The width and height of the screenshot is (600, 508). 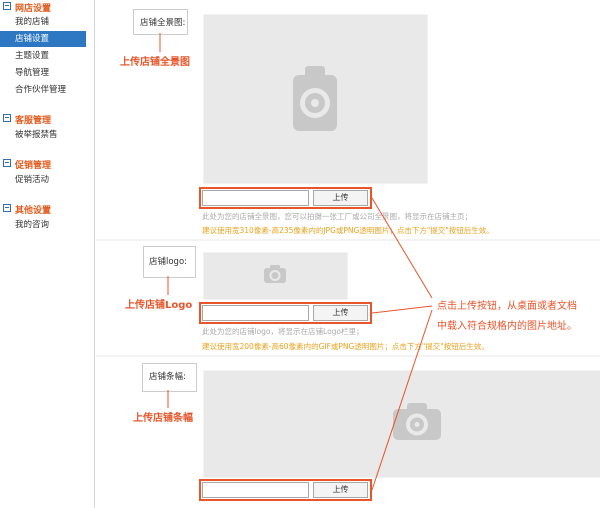 I want to click on callout-connector-bottom, so click(x=402, y=400).